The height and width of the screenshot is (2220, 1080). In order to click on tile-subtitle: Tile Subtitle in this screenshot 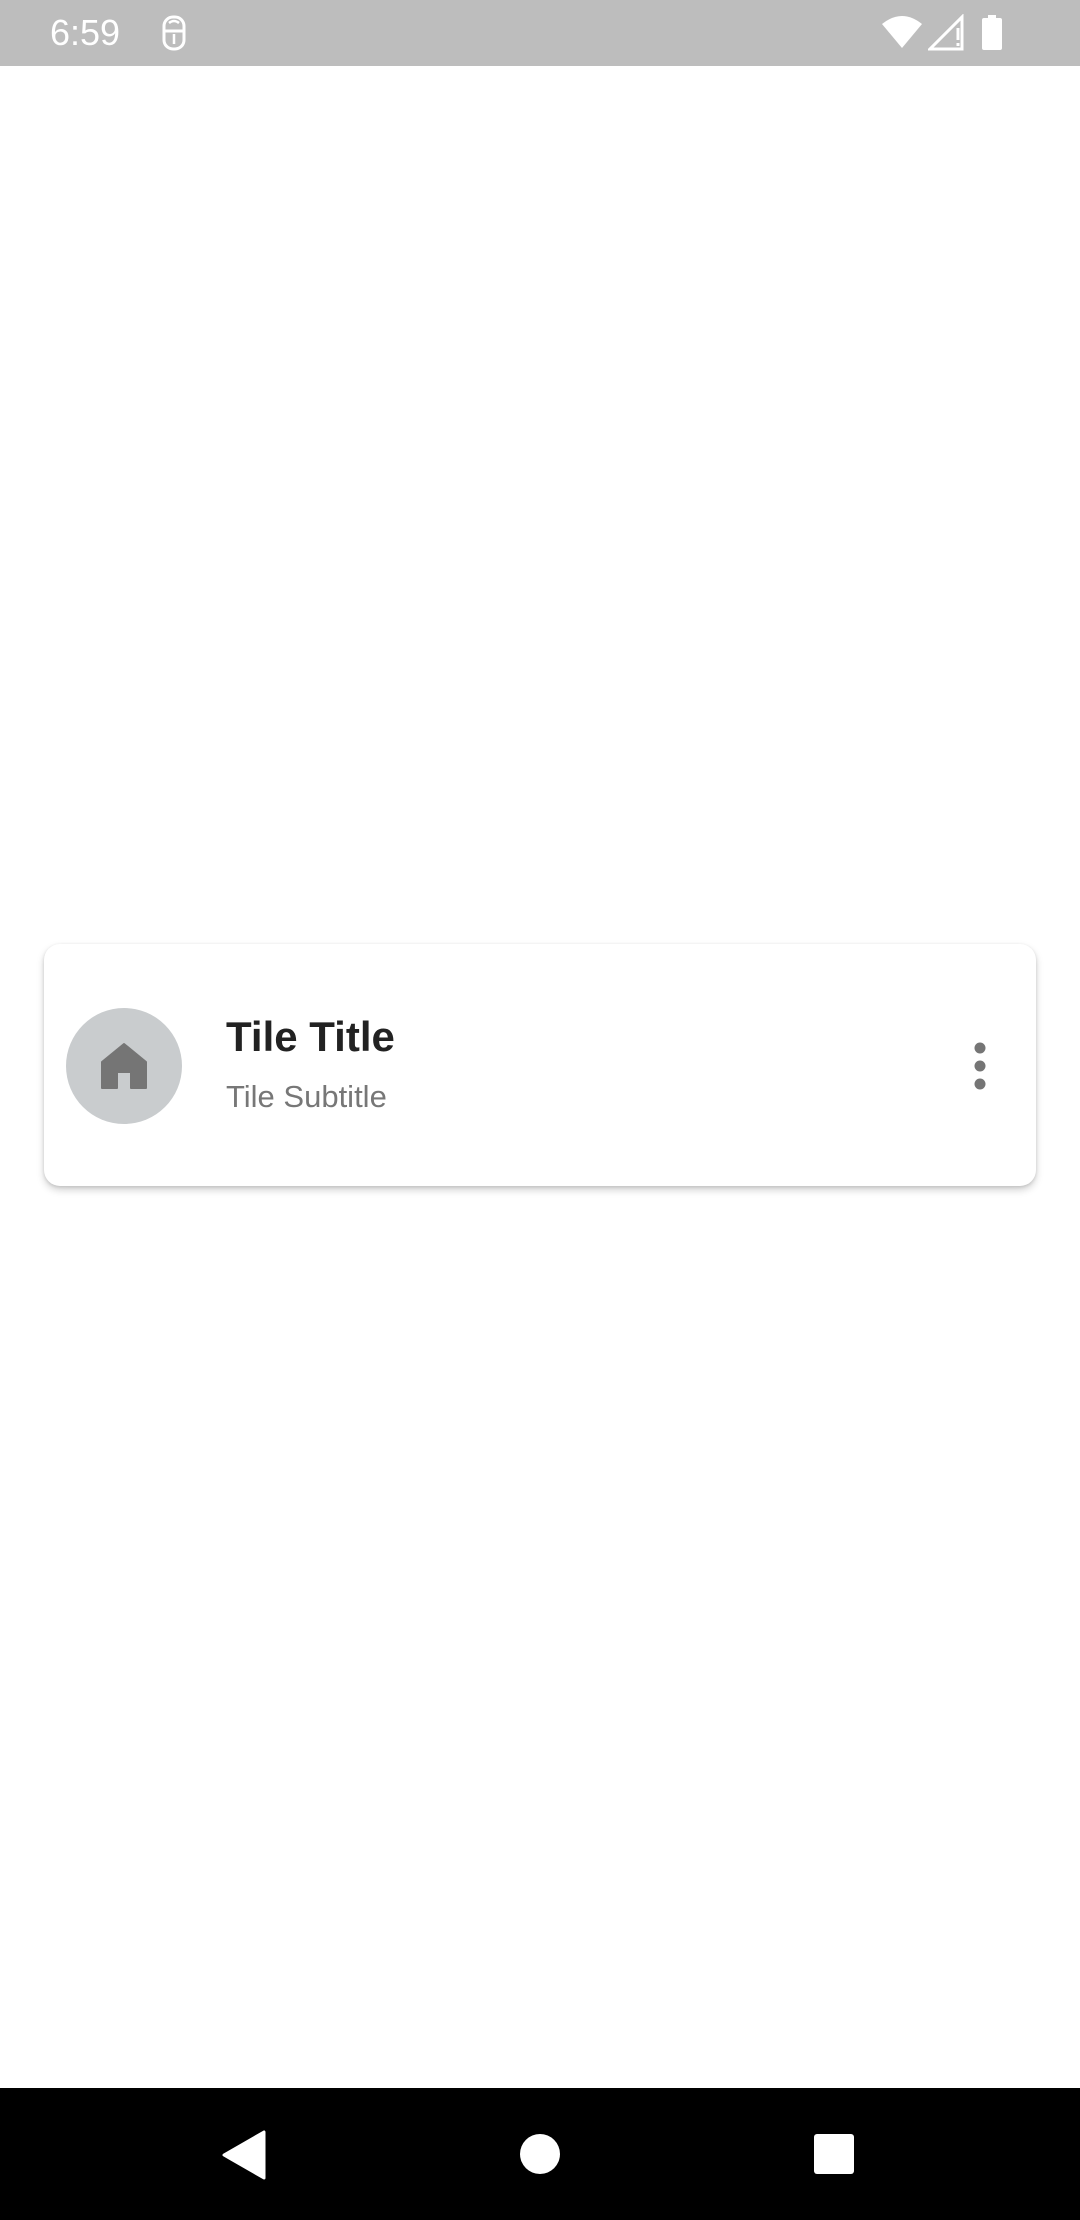, I will do `click(306, 1096)`.